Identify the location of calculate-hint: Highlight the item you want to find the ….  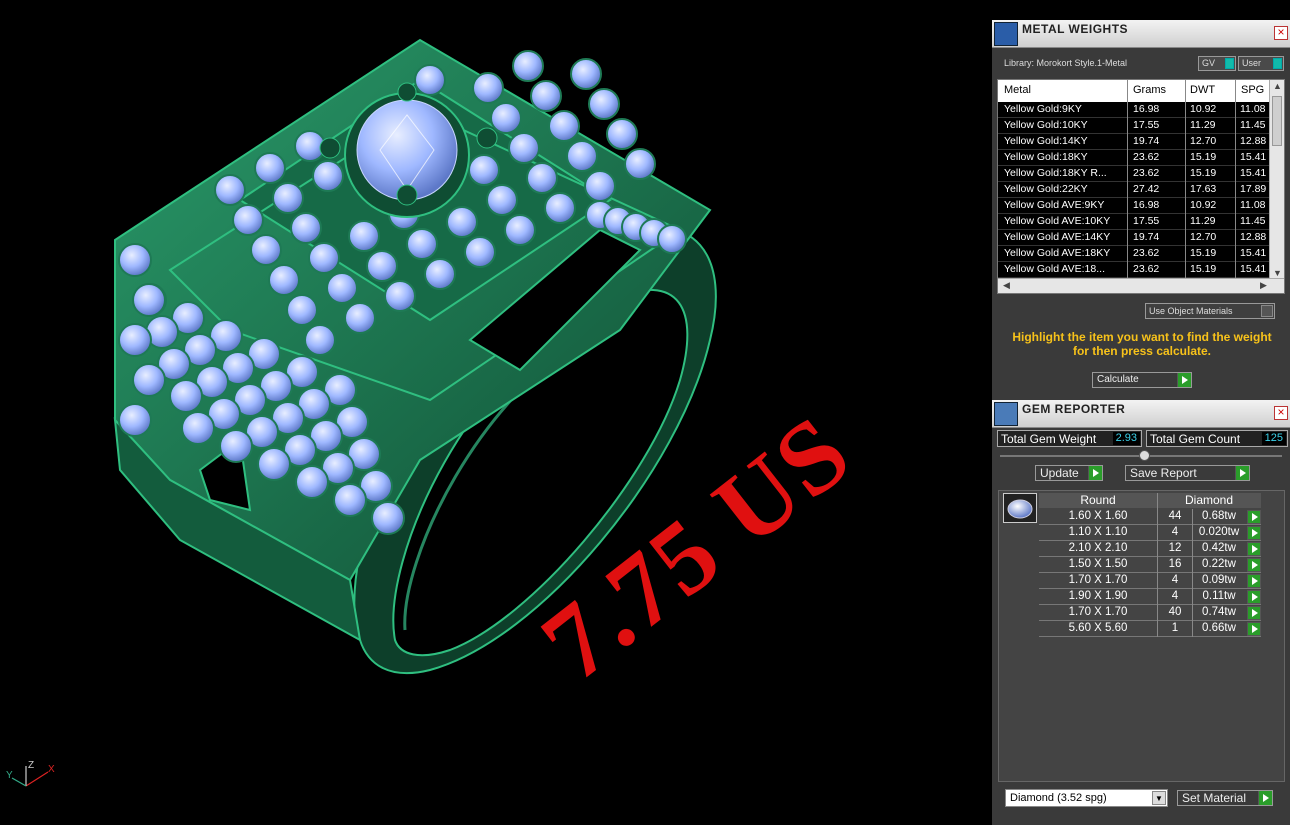
(1142, 344).